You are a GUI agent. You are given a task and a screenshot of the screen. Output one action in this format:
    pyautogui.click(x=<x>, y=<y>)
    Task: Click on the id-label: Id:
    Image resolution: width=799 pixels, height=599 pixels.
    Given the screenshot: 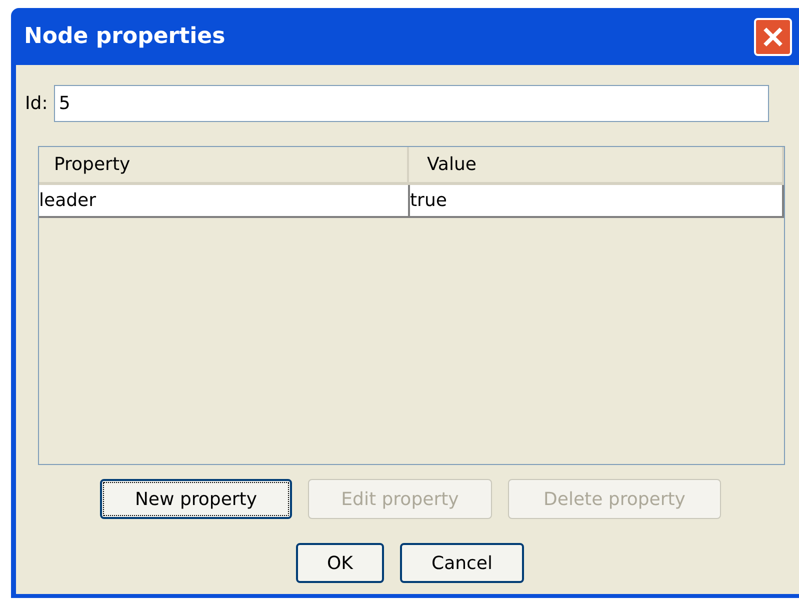 What is the action you would take?
    pyautogui.click(x=36, y=104)
    